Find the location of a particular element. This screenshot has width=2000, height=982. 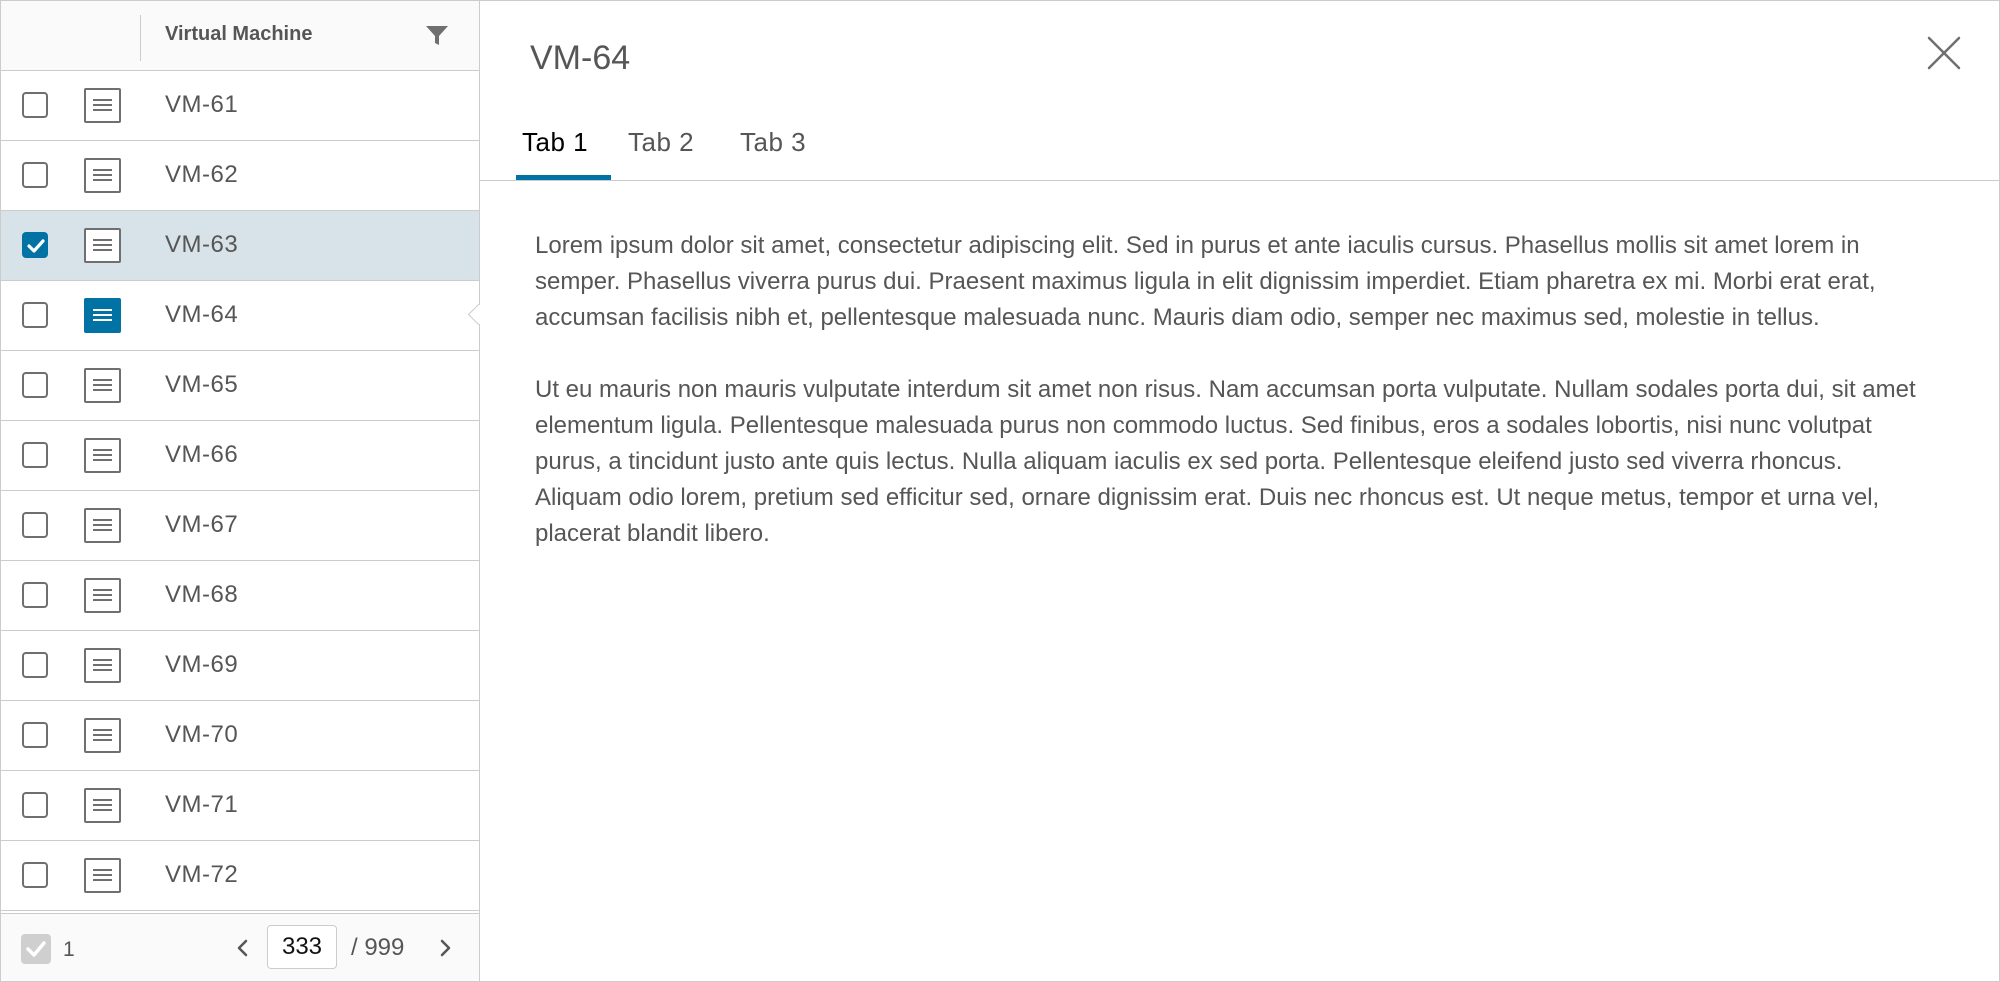

table-row: VM-69 is located at coordinates (240, 666).